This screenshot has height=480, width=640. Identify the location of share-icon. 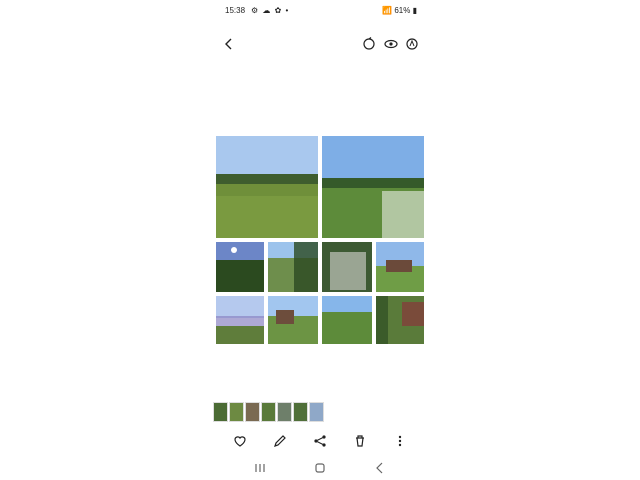
(320, 441).